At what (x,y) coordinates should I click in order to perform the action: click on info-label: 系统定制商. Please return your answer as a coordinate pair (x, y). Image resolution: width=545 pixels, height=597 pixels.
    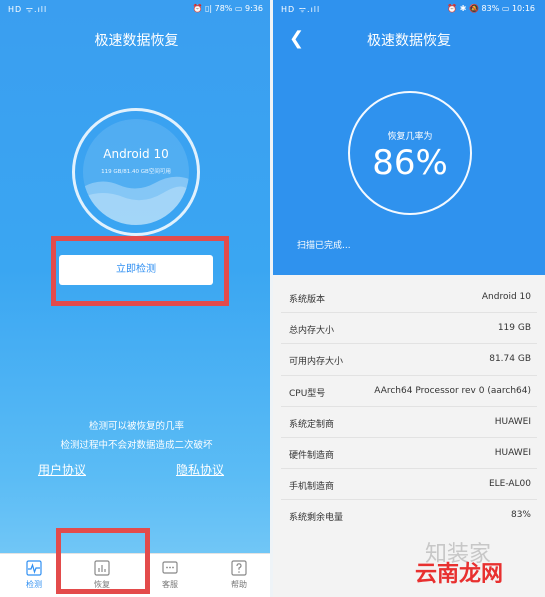
    Looking at the image, I should click on (312, 424).